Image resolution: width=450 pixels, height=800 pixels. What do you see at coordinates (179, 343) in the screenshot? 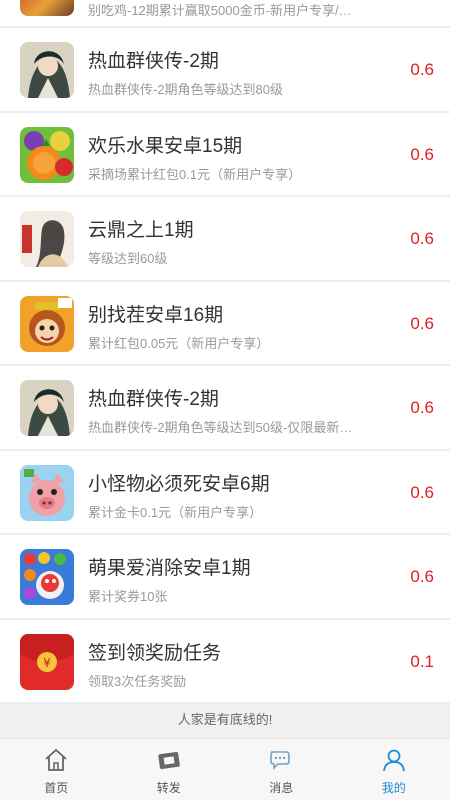
I see `item-subtitle: 累计红包0.05元（新用户专享）` at bounding box center [179, 343].